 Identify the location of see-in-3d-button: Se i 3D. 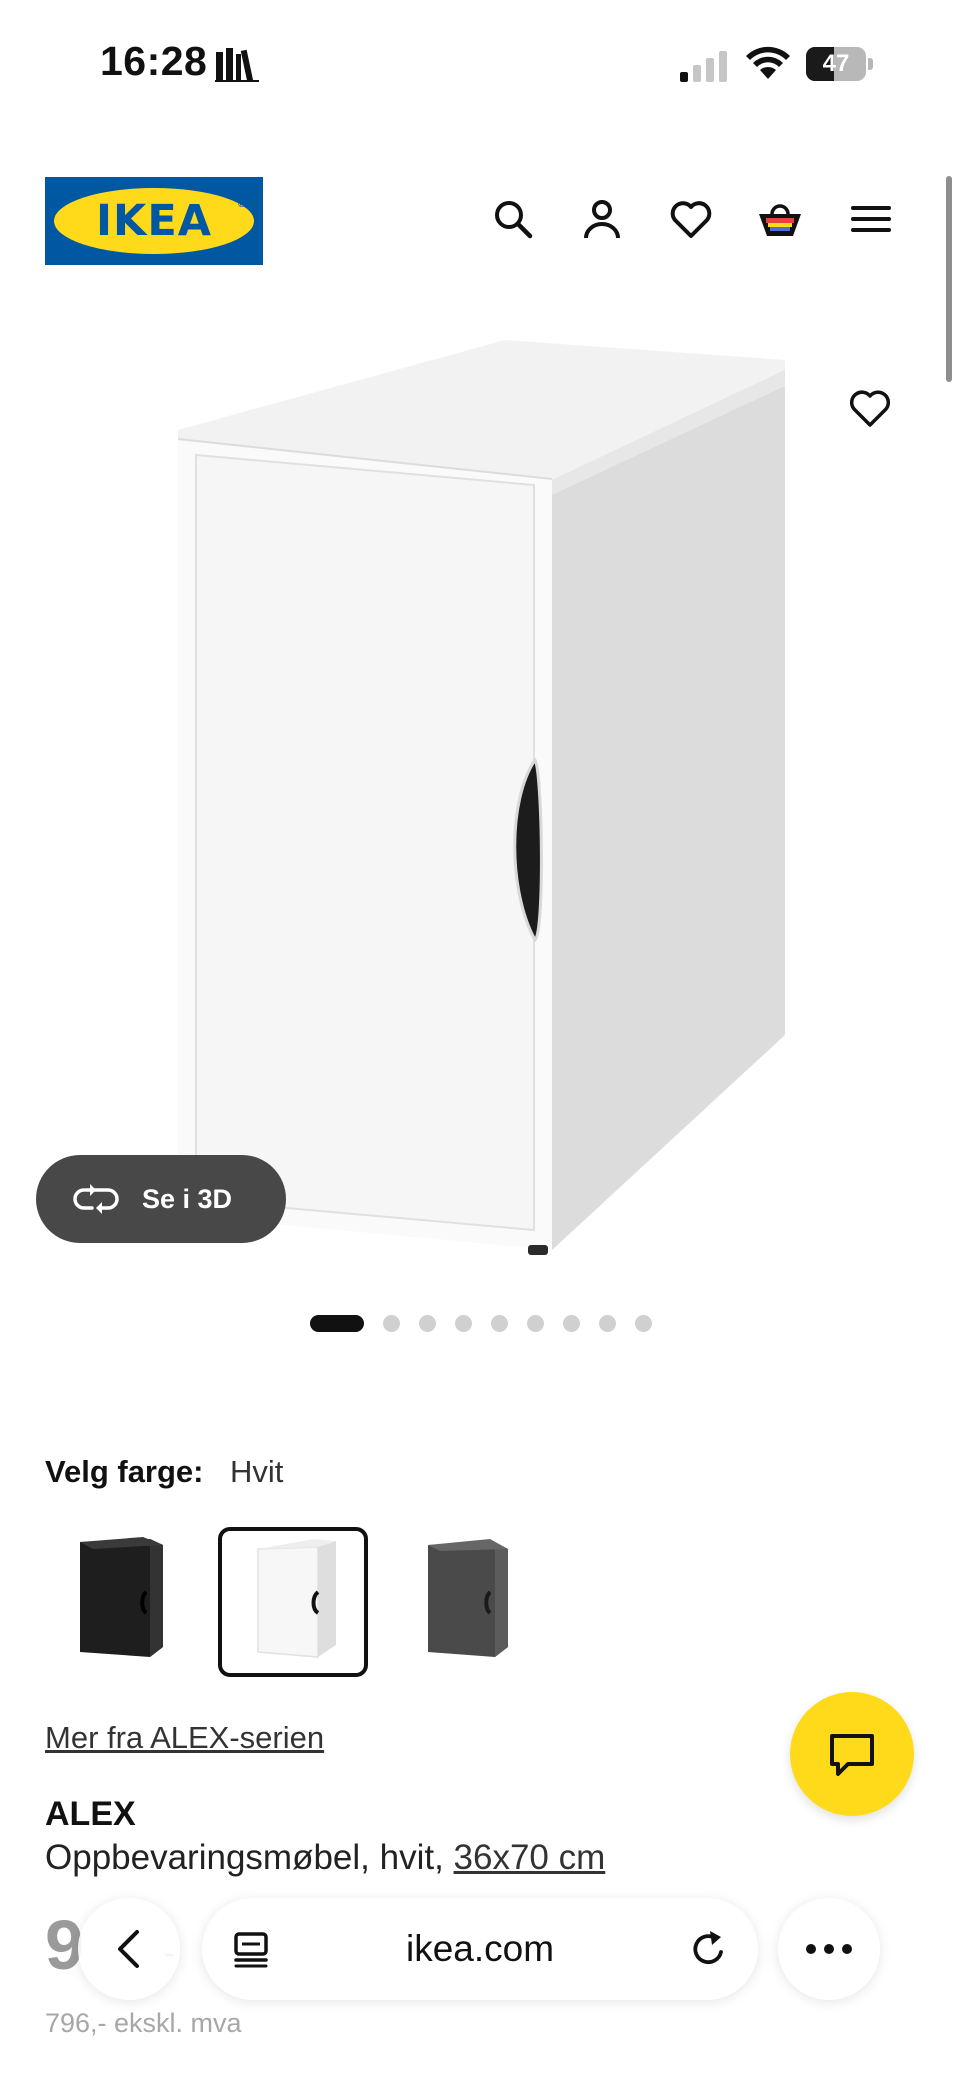
(161, 1199).